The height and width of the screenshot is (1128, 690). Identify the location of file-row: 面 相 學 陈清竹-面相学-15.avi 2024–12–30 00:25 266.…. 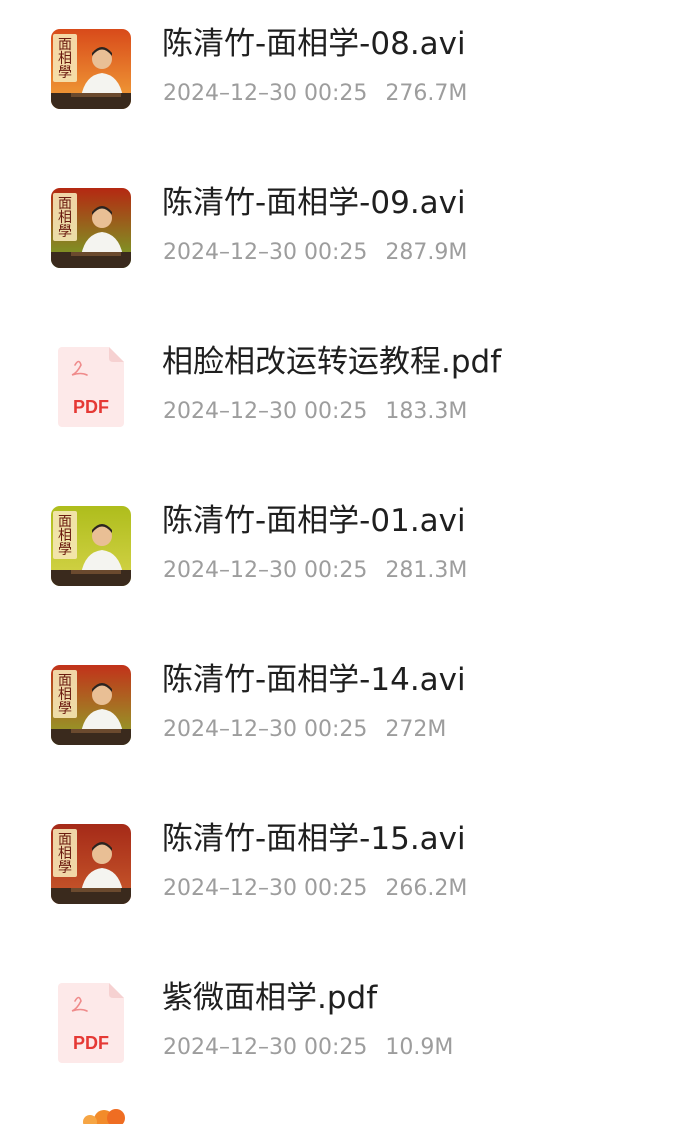
(345, 874).